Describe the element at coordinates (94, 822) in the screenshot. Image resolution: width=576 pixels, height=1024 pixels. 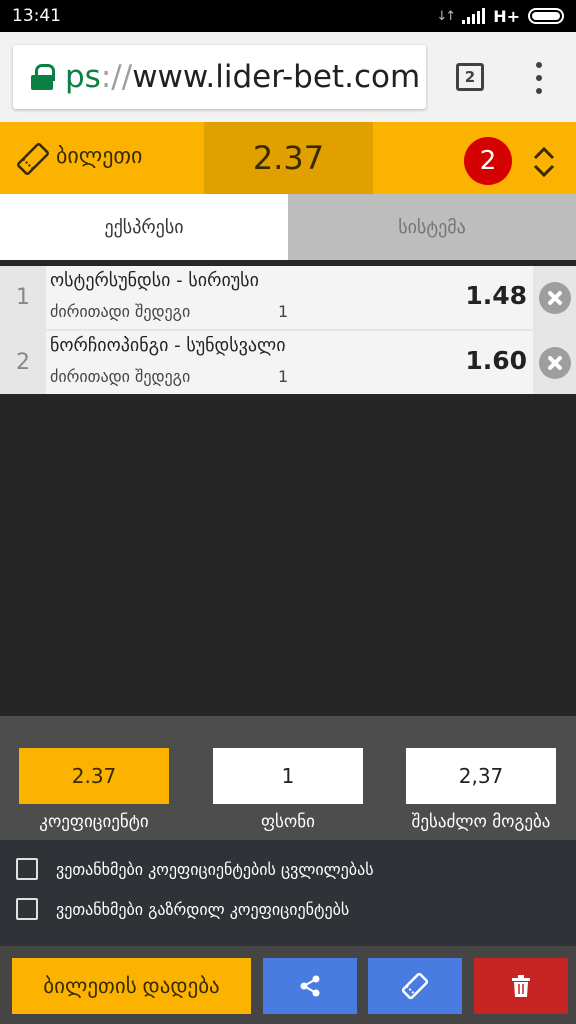
I see `summary-odds-label: კოეფიციენტი` at that location.